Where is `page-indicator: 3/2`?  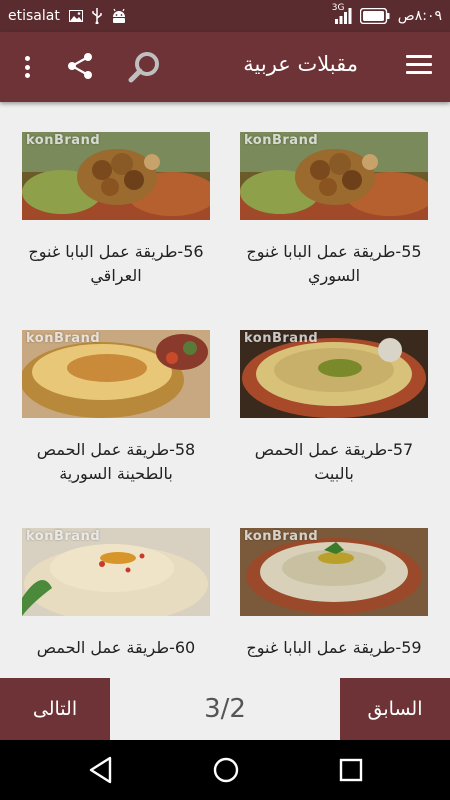 page-indicator: 3/2 is located at coordinates (225, 709).